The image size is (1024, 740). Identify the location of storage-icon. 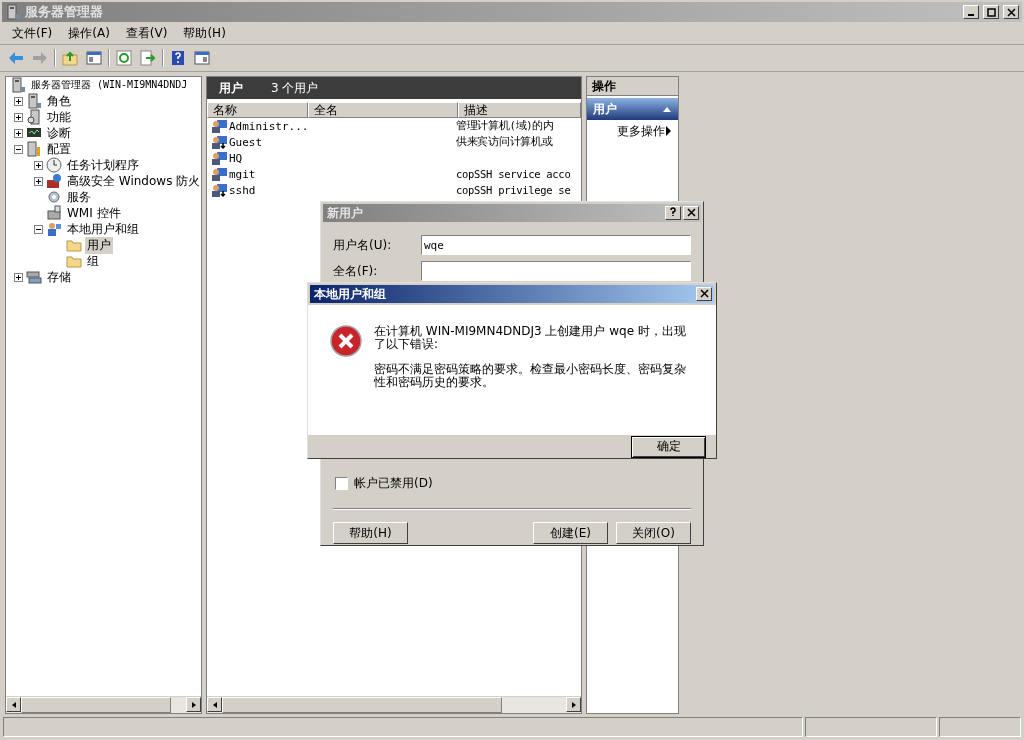
(34, 277).